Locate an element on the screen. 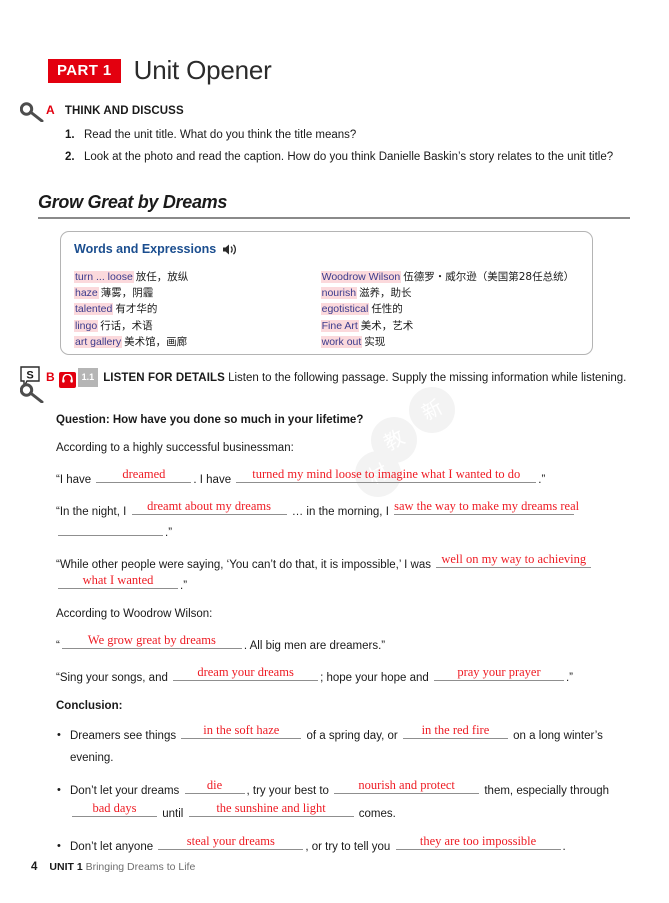  answer-blank-continuation is located at coordinates (110, 528).